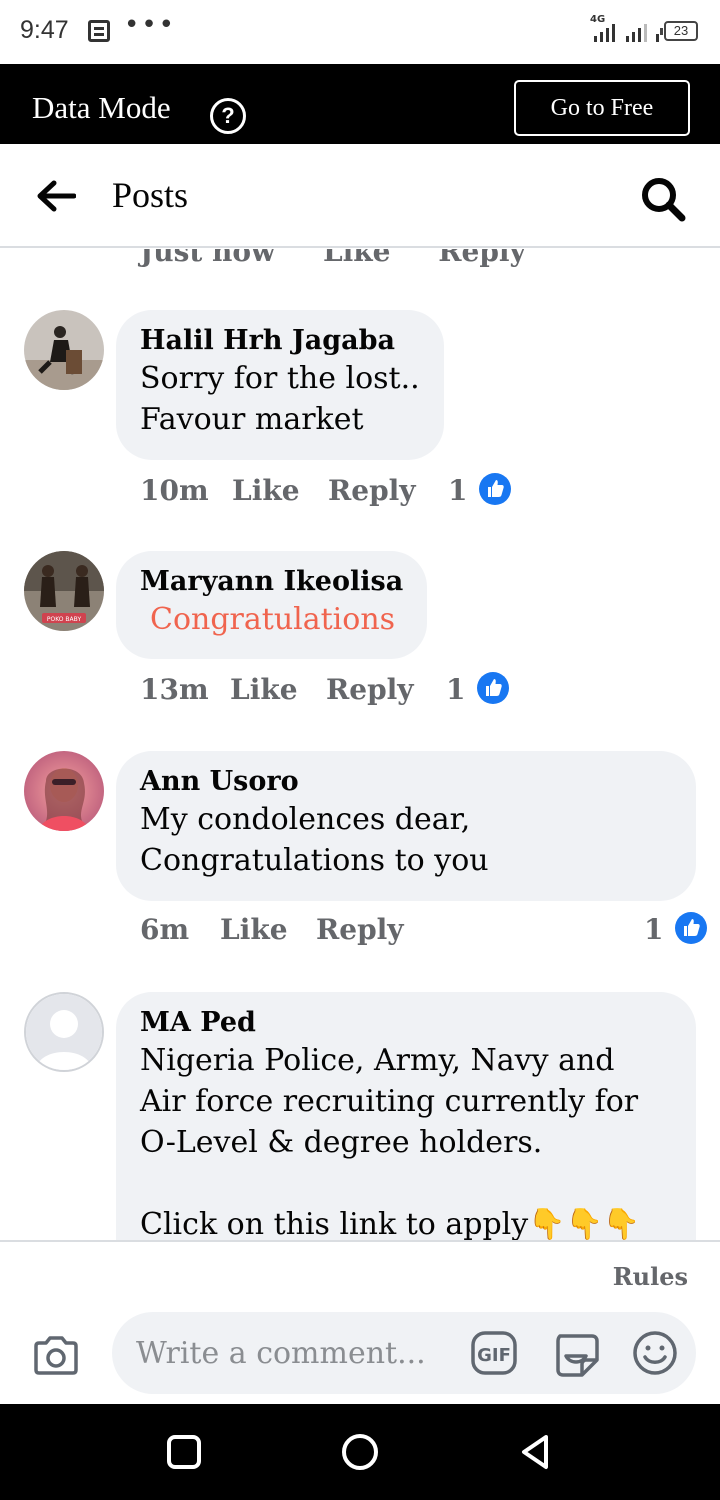  What do you see at coordinates (184, 1452) in the screenshot?
I see `recent-apps-icon` at bounding box center [184, 1452].